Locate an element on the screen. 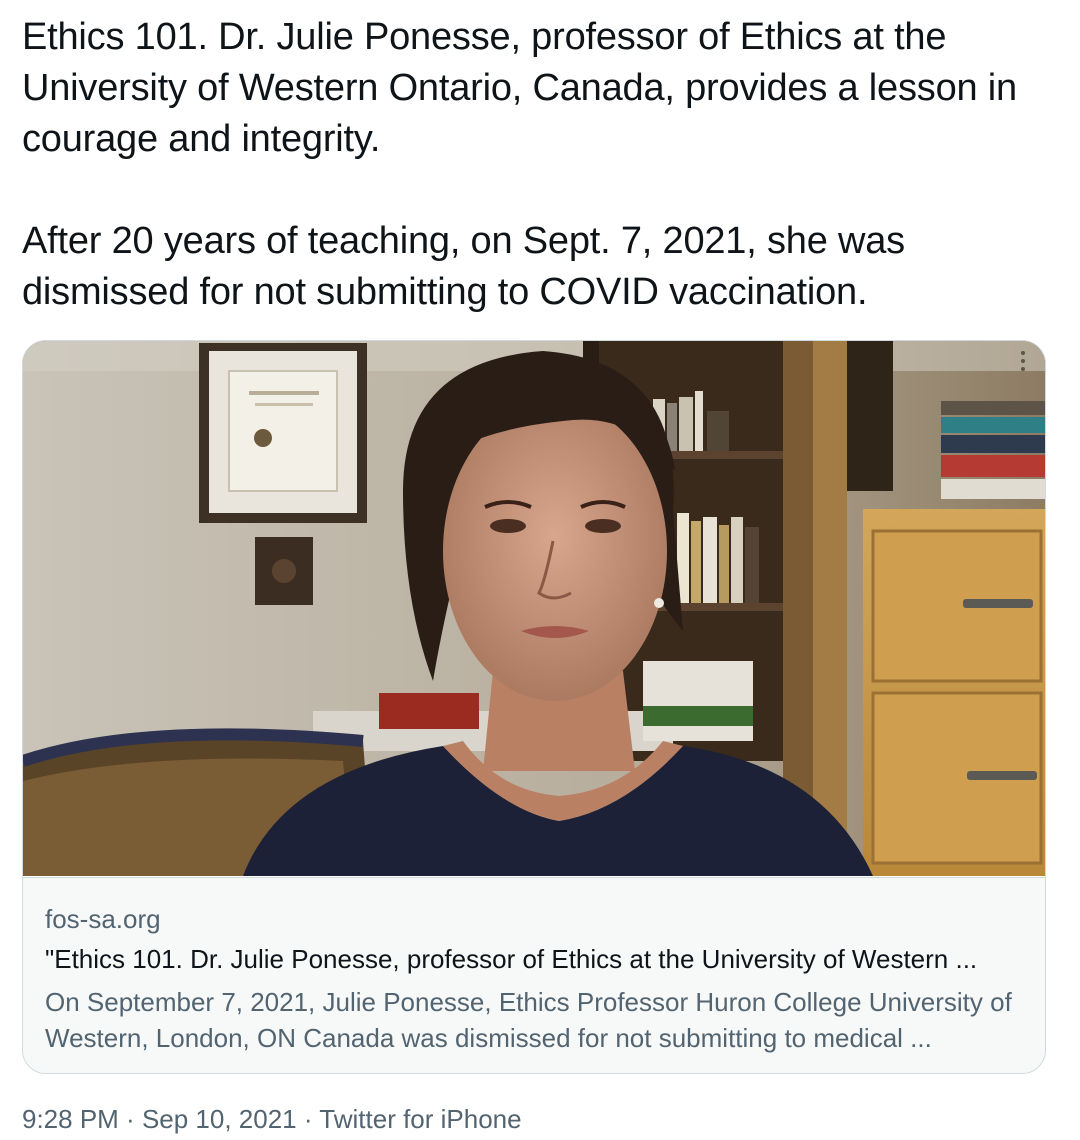  tweet-time-link: 9:28 PM is located at coordinates (70, 1119).